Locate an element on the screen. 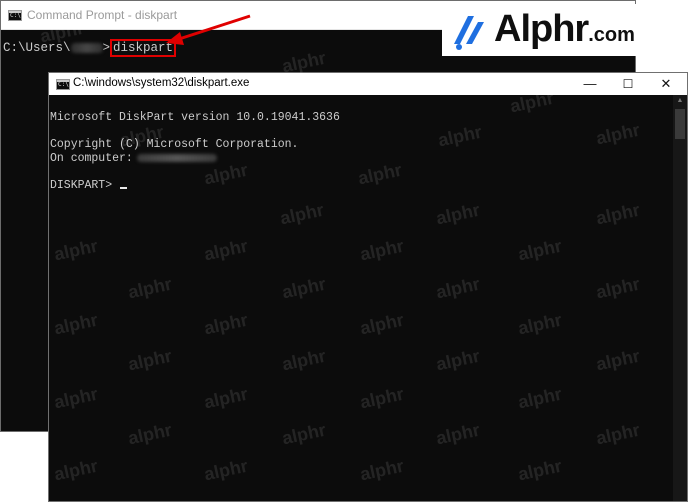 This screenshot has height=504, width=690. logo-text: Alphr.com is located at coordinates (564, 32).